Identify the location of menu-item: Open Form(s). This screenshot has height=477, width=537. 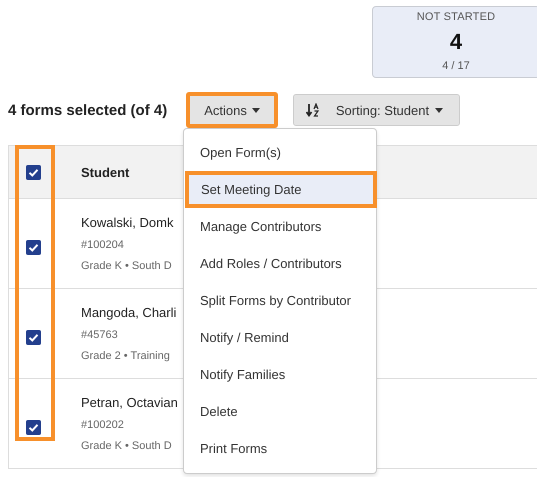
(280, 152).